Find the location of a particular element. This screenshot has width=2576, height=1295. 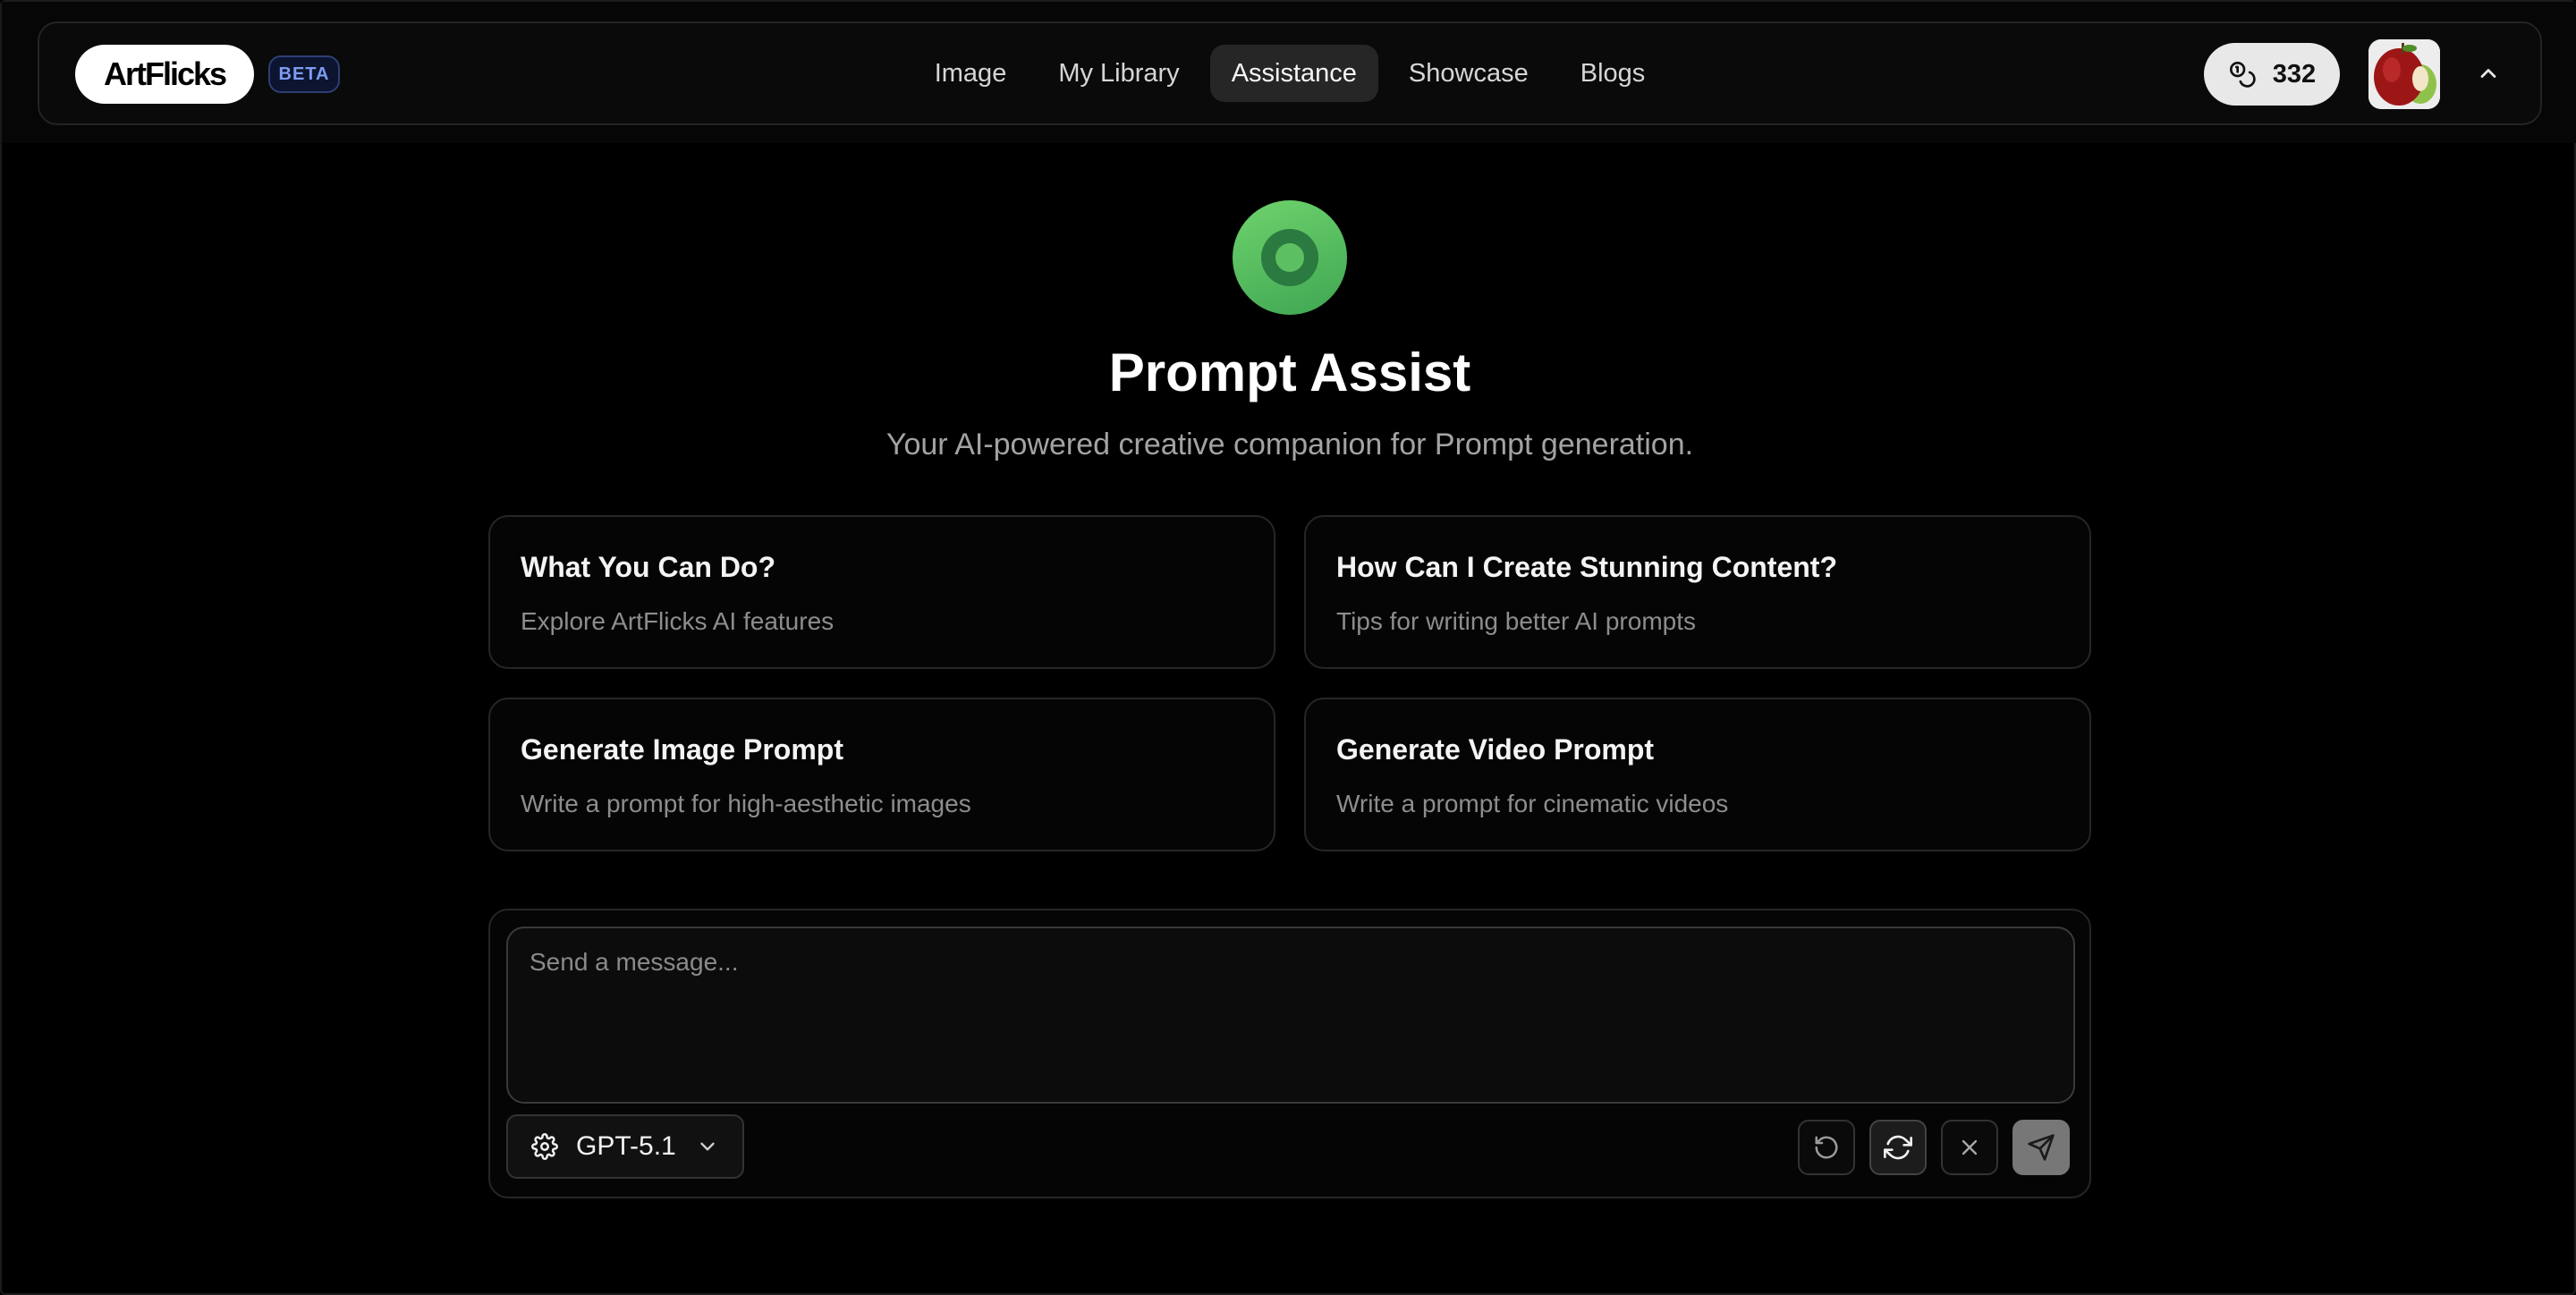

credits-button: 332 is located at coordinates (2272, 74).